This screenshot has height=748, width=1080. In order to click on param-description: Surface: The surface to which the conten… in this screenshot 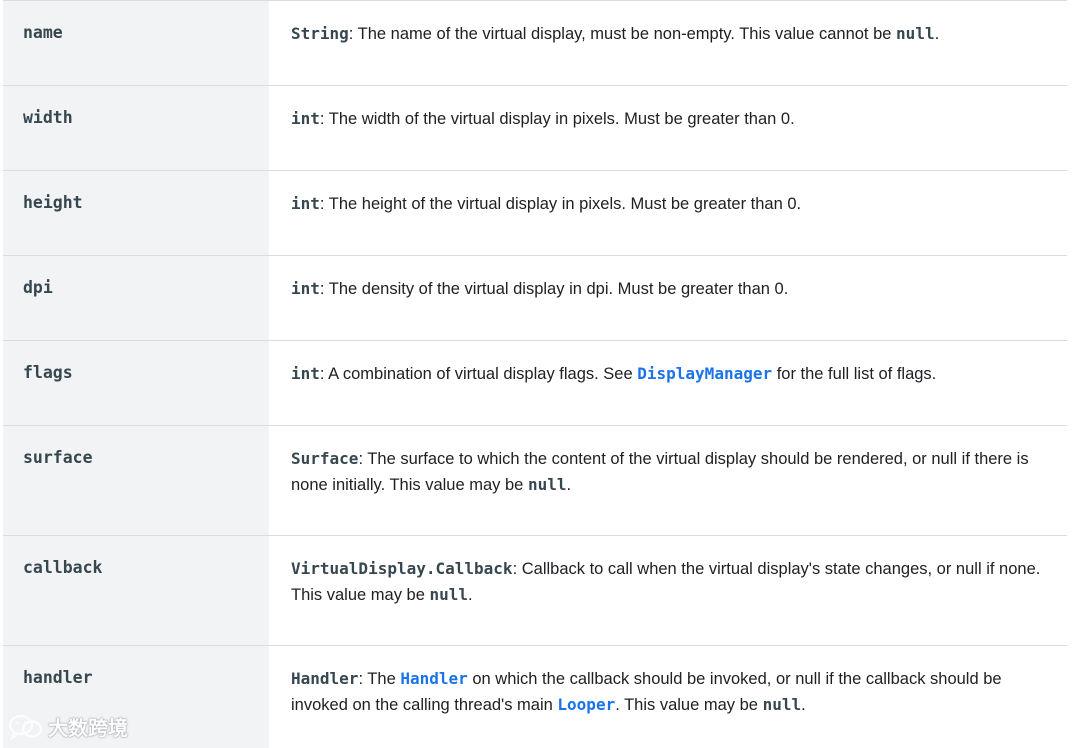, I will do `click(668, 480)`.